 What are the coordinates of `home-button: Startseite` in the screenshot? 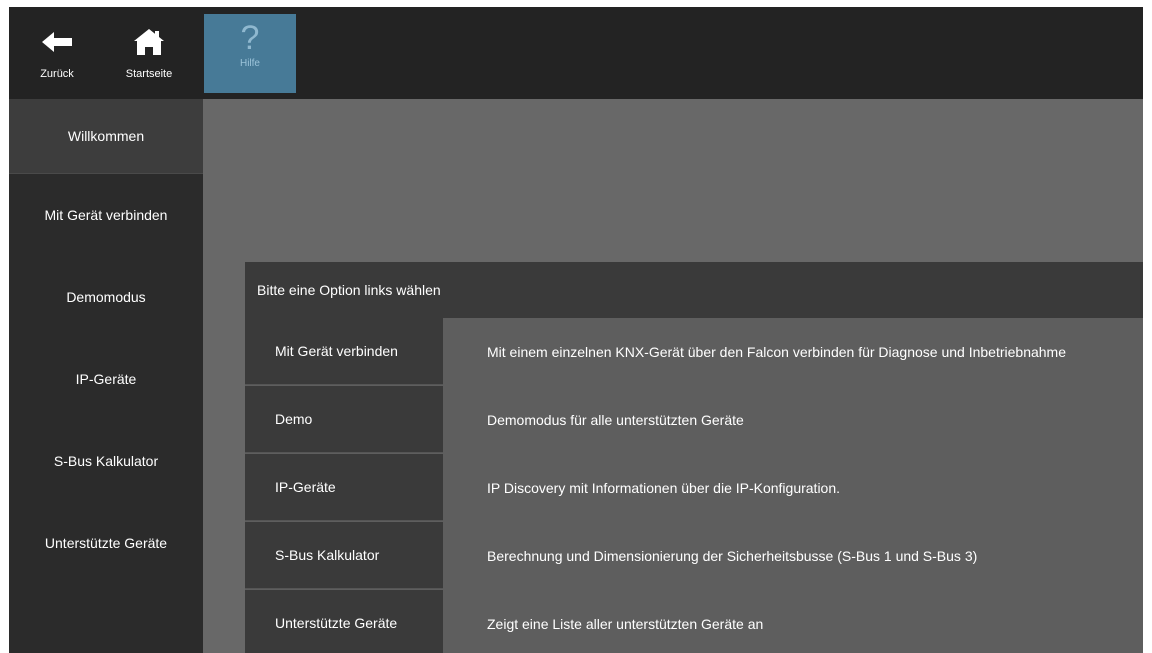 It's located at (149, 56).